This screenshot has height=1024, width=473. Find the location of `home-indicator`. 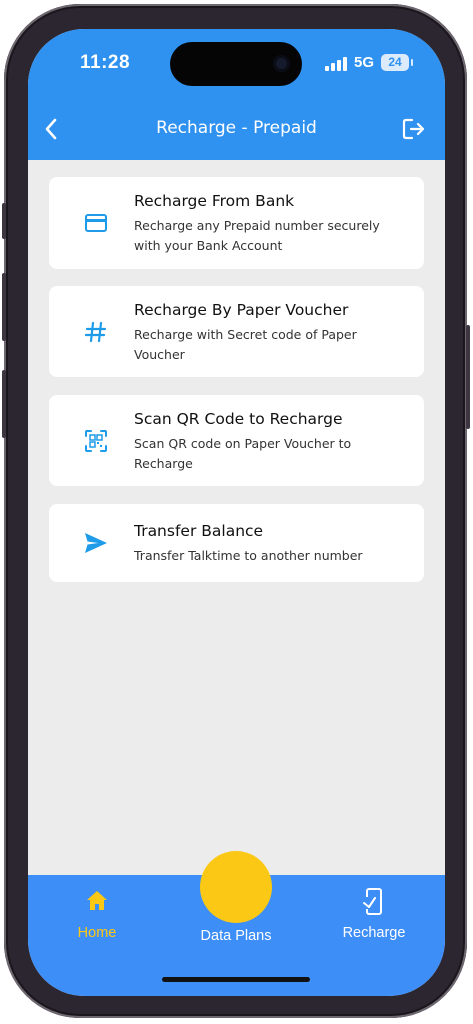

home-indicator is located at coordinates (236, 979).